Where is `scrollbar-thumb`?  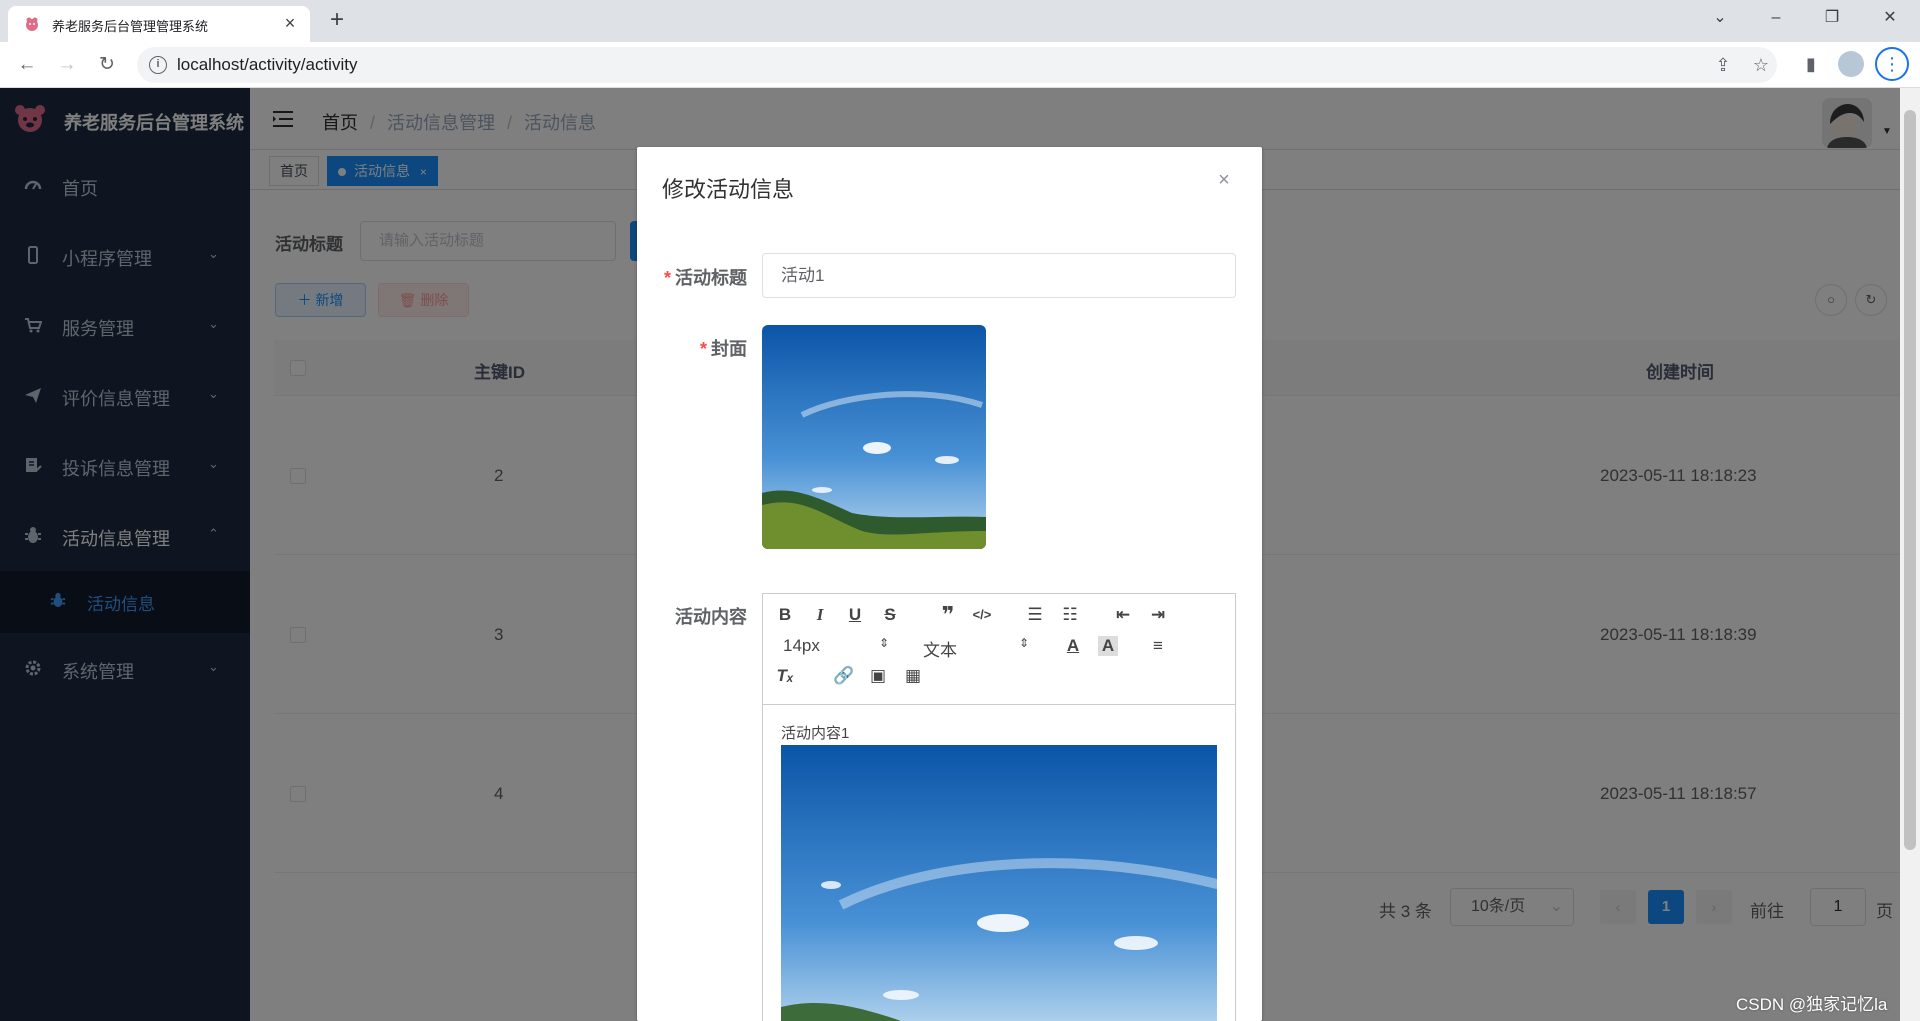 scrollbar-thumb is located at coordinates (1910, 480).